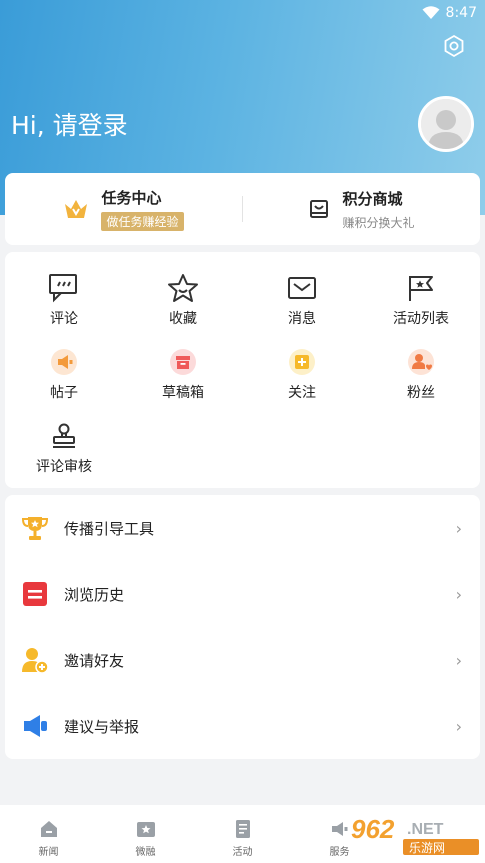 The image size is (485, 863). What do you see at coordinates (64, 319) in the screenshot?
I see `grid-label: 评论` at bounding box center [64, 319].